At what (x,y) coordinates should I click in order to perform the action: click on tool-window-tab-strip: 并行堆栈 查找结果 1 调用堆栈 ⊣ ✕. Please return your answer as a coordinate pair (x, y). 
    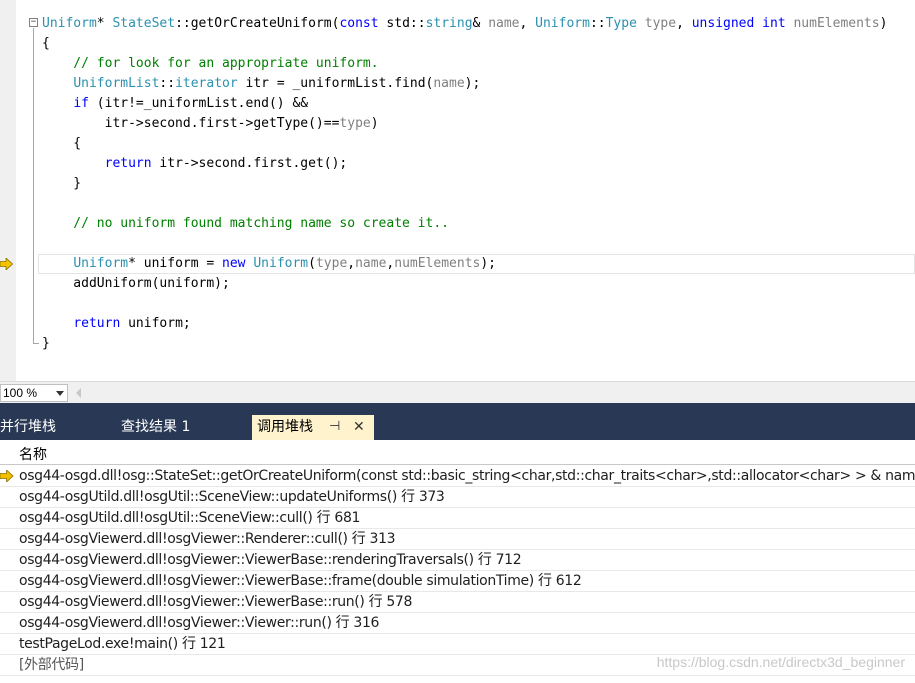
    Looking at the image, I should click on (457, 421).